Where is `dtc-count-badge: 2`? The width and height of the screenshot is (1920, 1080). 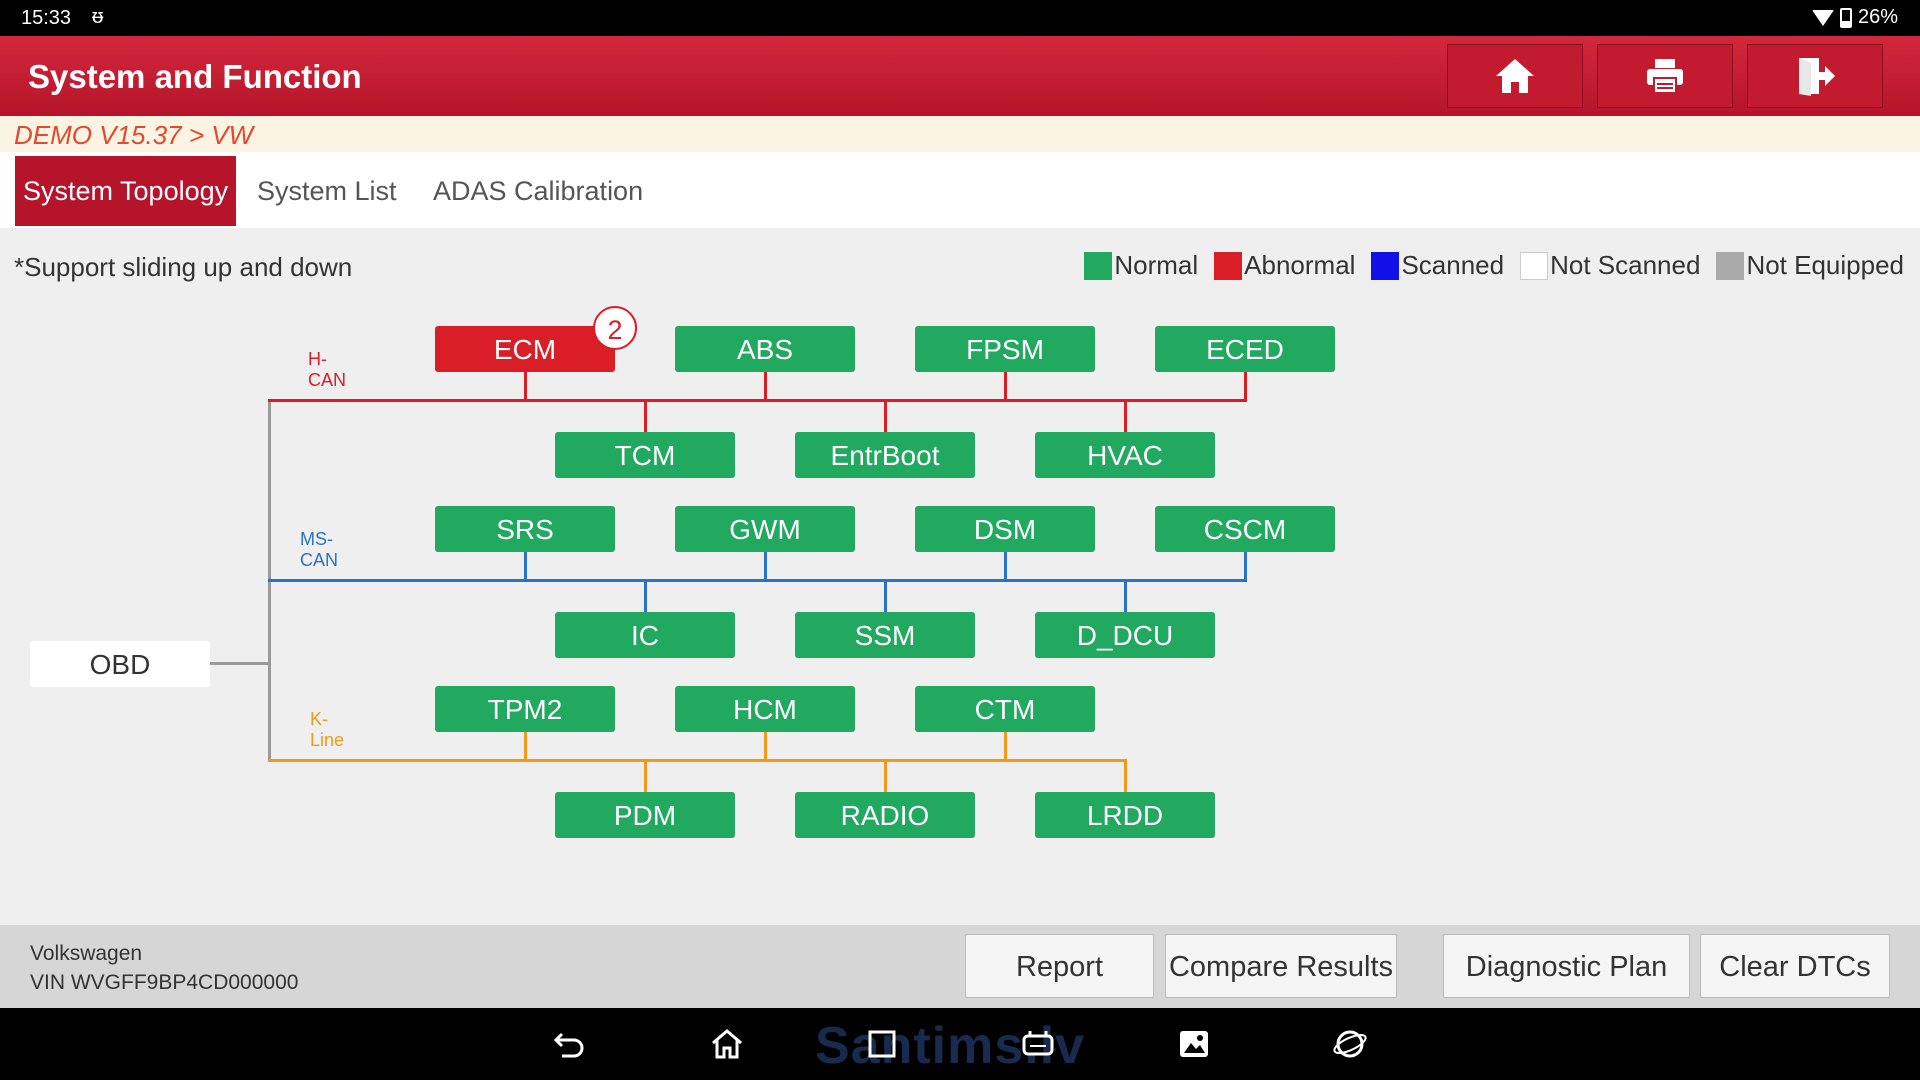
dtc-count-badge: 2 is located at coordinates (615, 328).